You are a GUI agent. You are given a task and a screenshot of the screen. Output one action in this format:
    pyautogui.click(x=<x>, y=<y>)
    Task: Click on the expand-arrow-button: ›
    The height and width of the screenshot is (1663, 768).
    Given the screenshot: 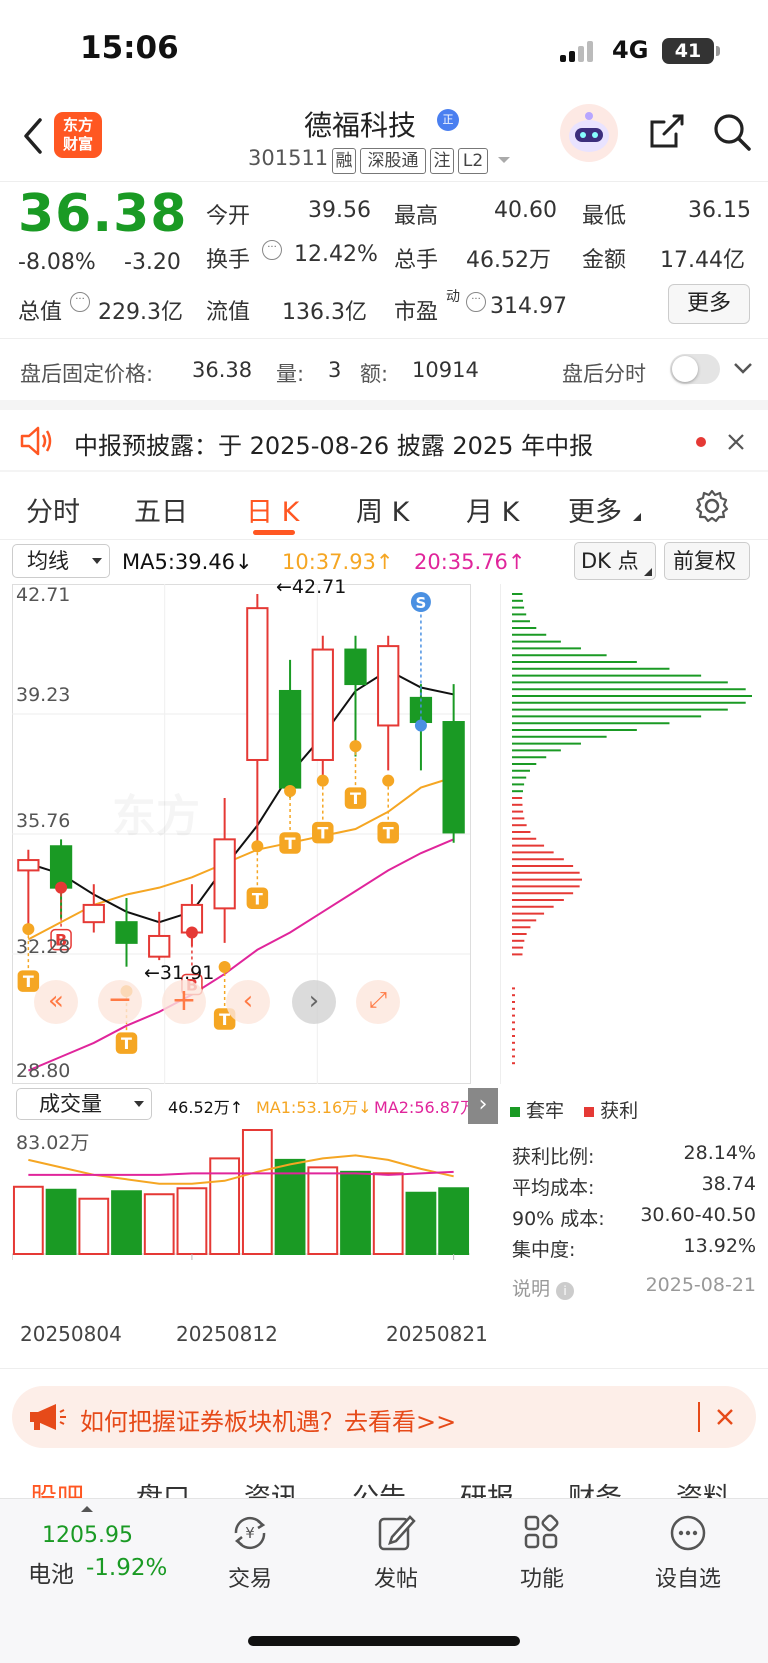 What is the action you would take?
    pyautogui.click(x=483, y=1106)
    